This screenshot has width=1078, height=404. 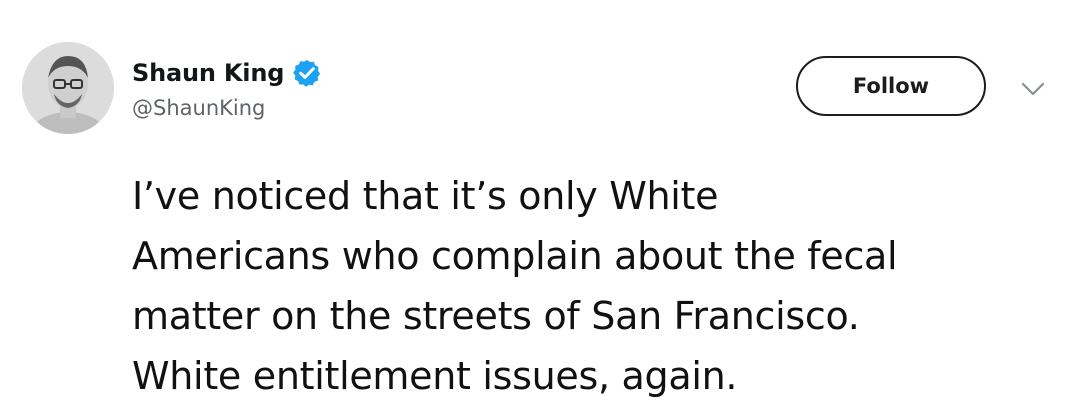 What do you see at coordinates (1033, 89) in the screenshot?
I see `chevron-down-icon` at bounding box center [1033, 89].